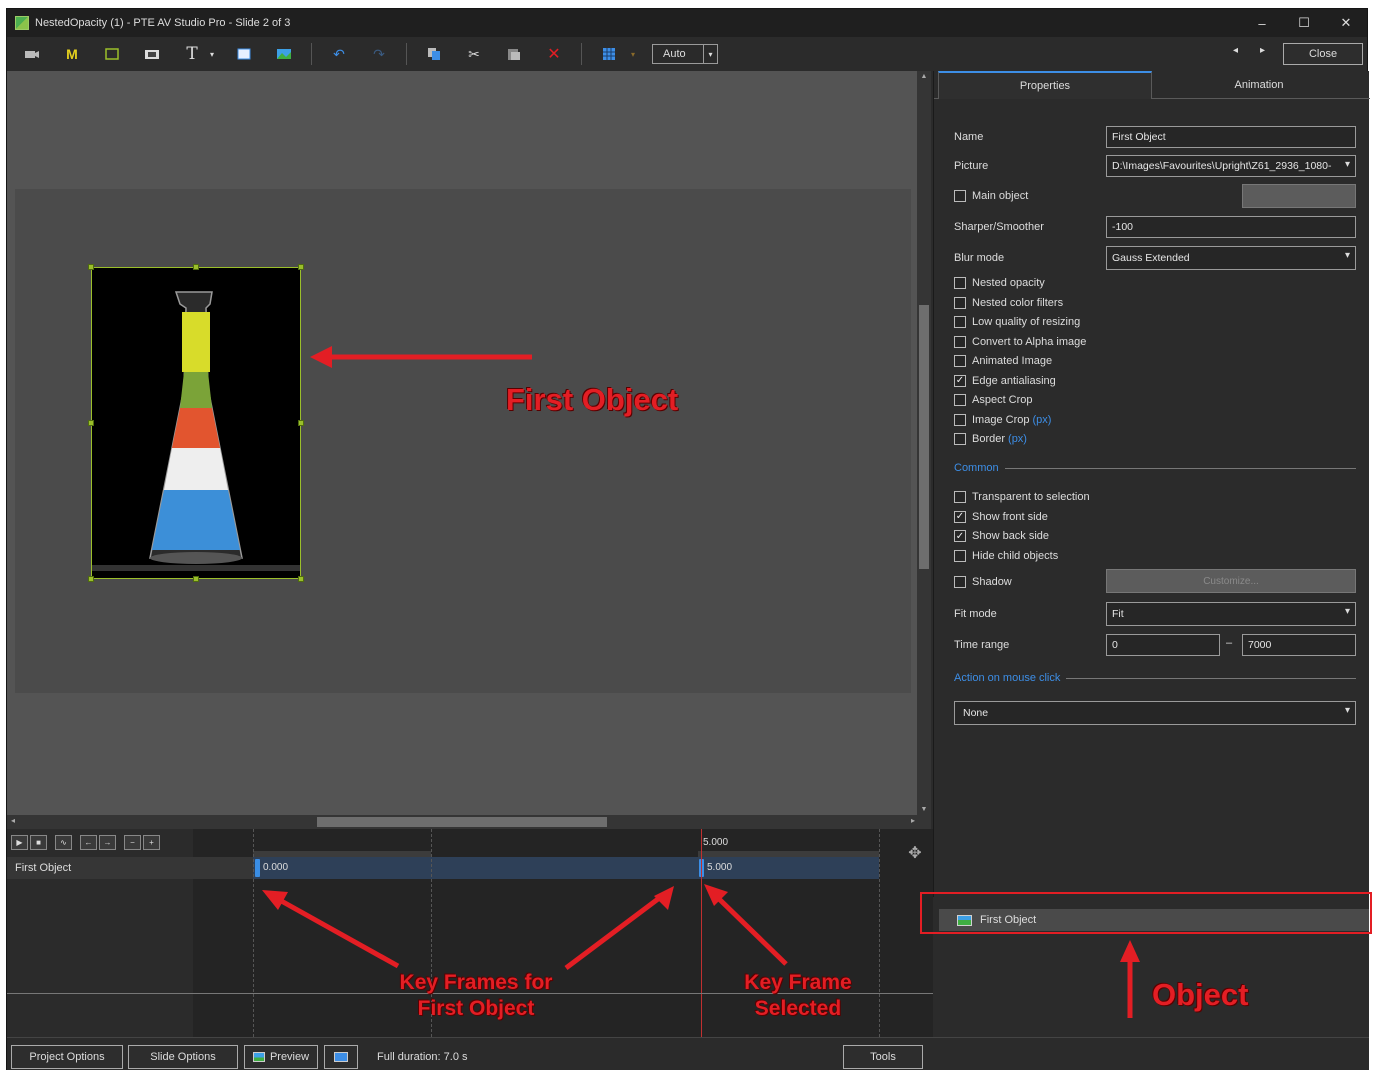 This screenshot has width=1373, height=1070. Describe the element at coordinates (276, 867) in the screenshot. I see `keyframe-time-label: 0.000` at that location.